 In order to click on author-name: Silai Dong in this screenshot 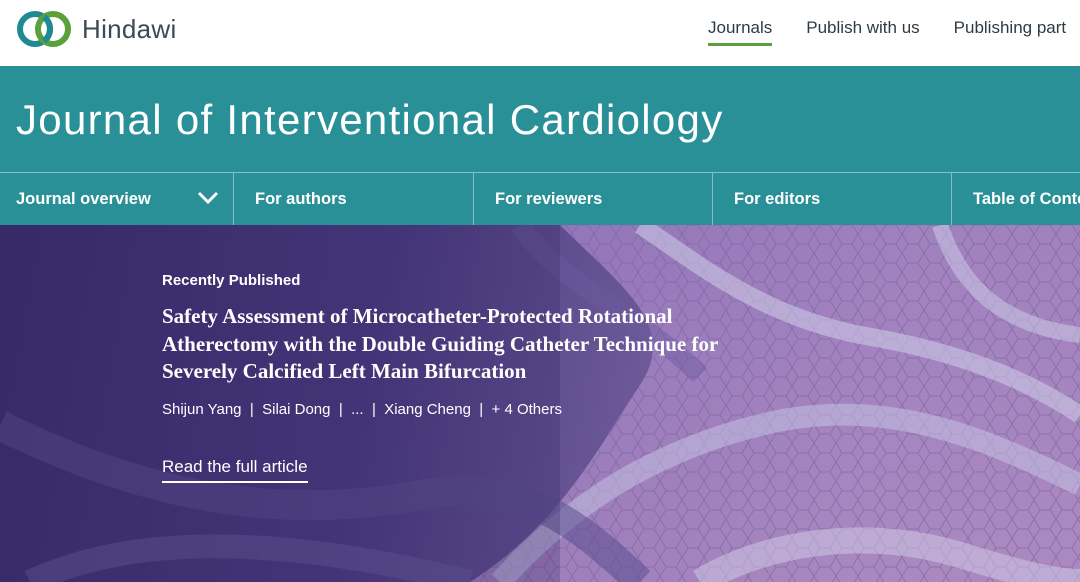, I will do `click(296, 409)`.